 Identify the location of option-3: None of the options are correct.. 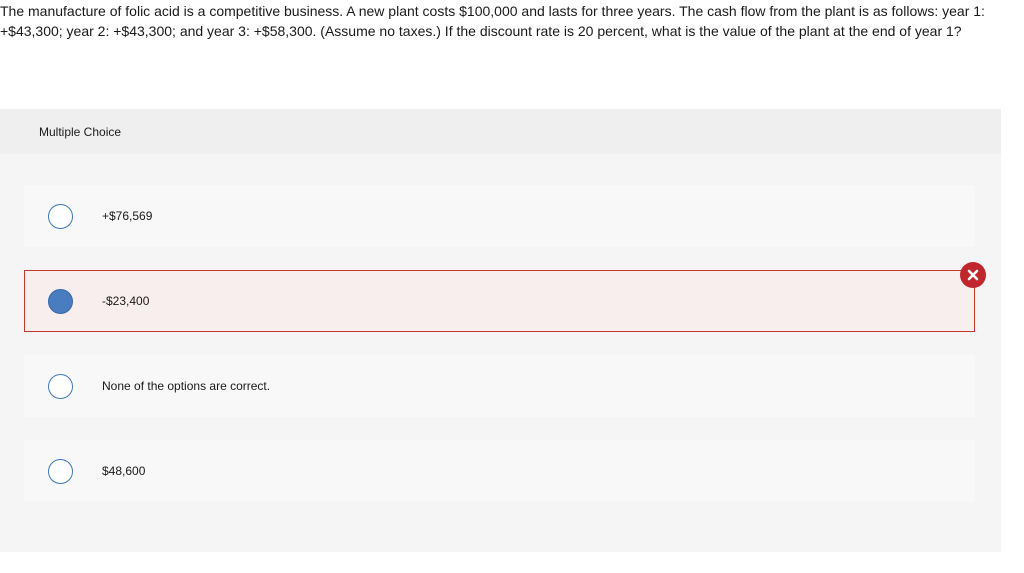
(499, 386).